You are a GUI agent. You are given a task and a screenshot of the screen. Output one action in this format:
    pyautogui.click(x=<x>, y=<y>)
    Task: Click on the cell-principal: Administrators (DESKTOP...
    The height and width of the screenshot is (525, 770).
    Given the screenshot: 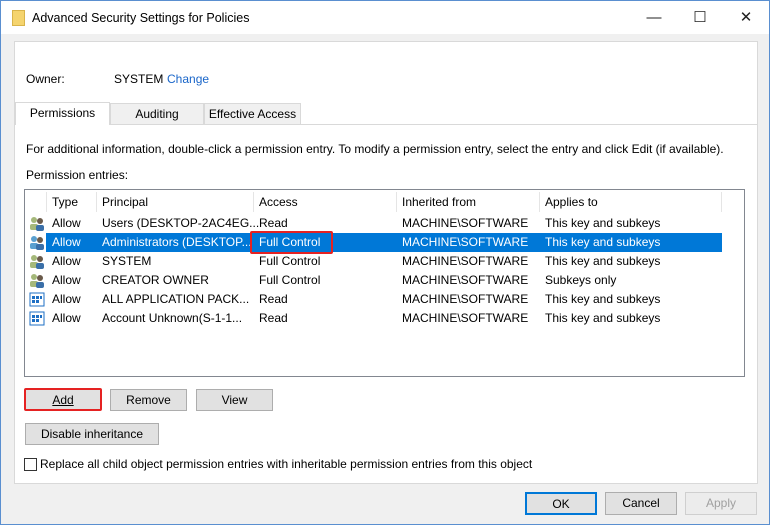 What is the action you would take?
    pyautogui.click(x=177, y=242)
    